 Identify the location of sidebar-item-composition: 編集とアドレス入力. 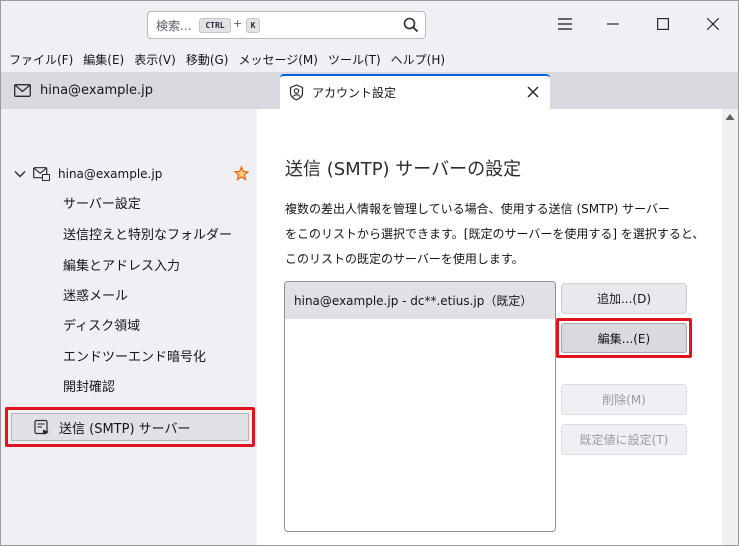
(121, 264).